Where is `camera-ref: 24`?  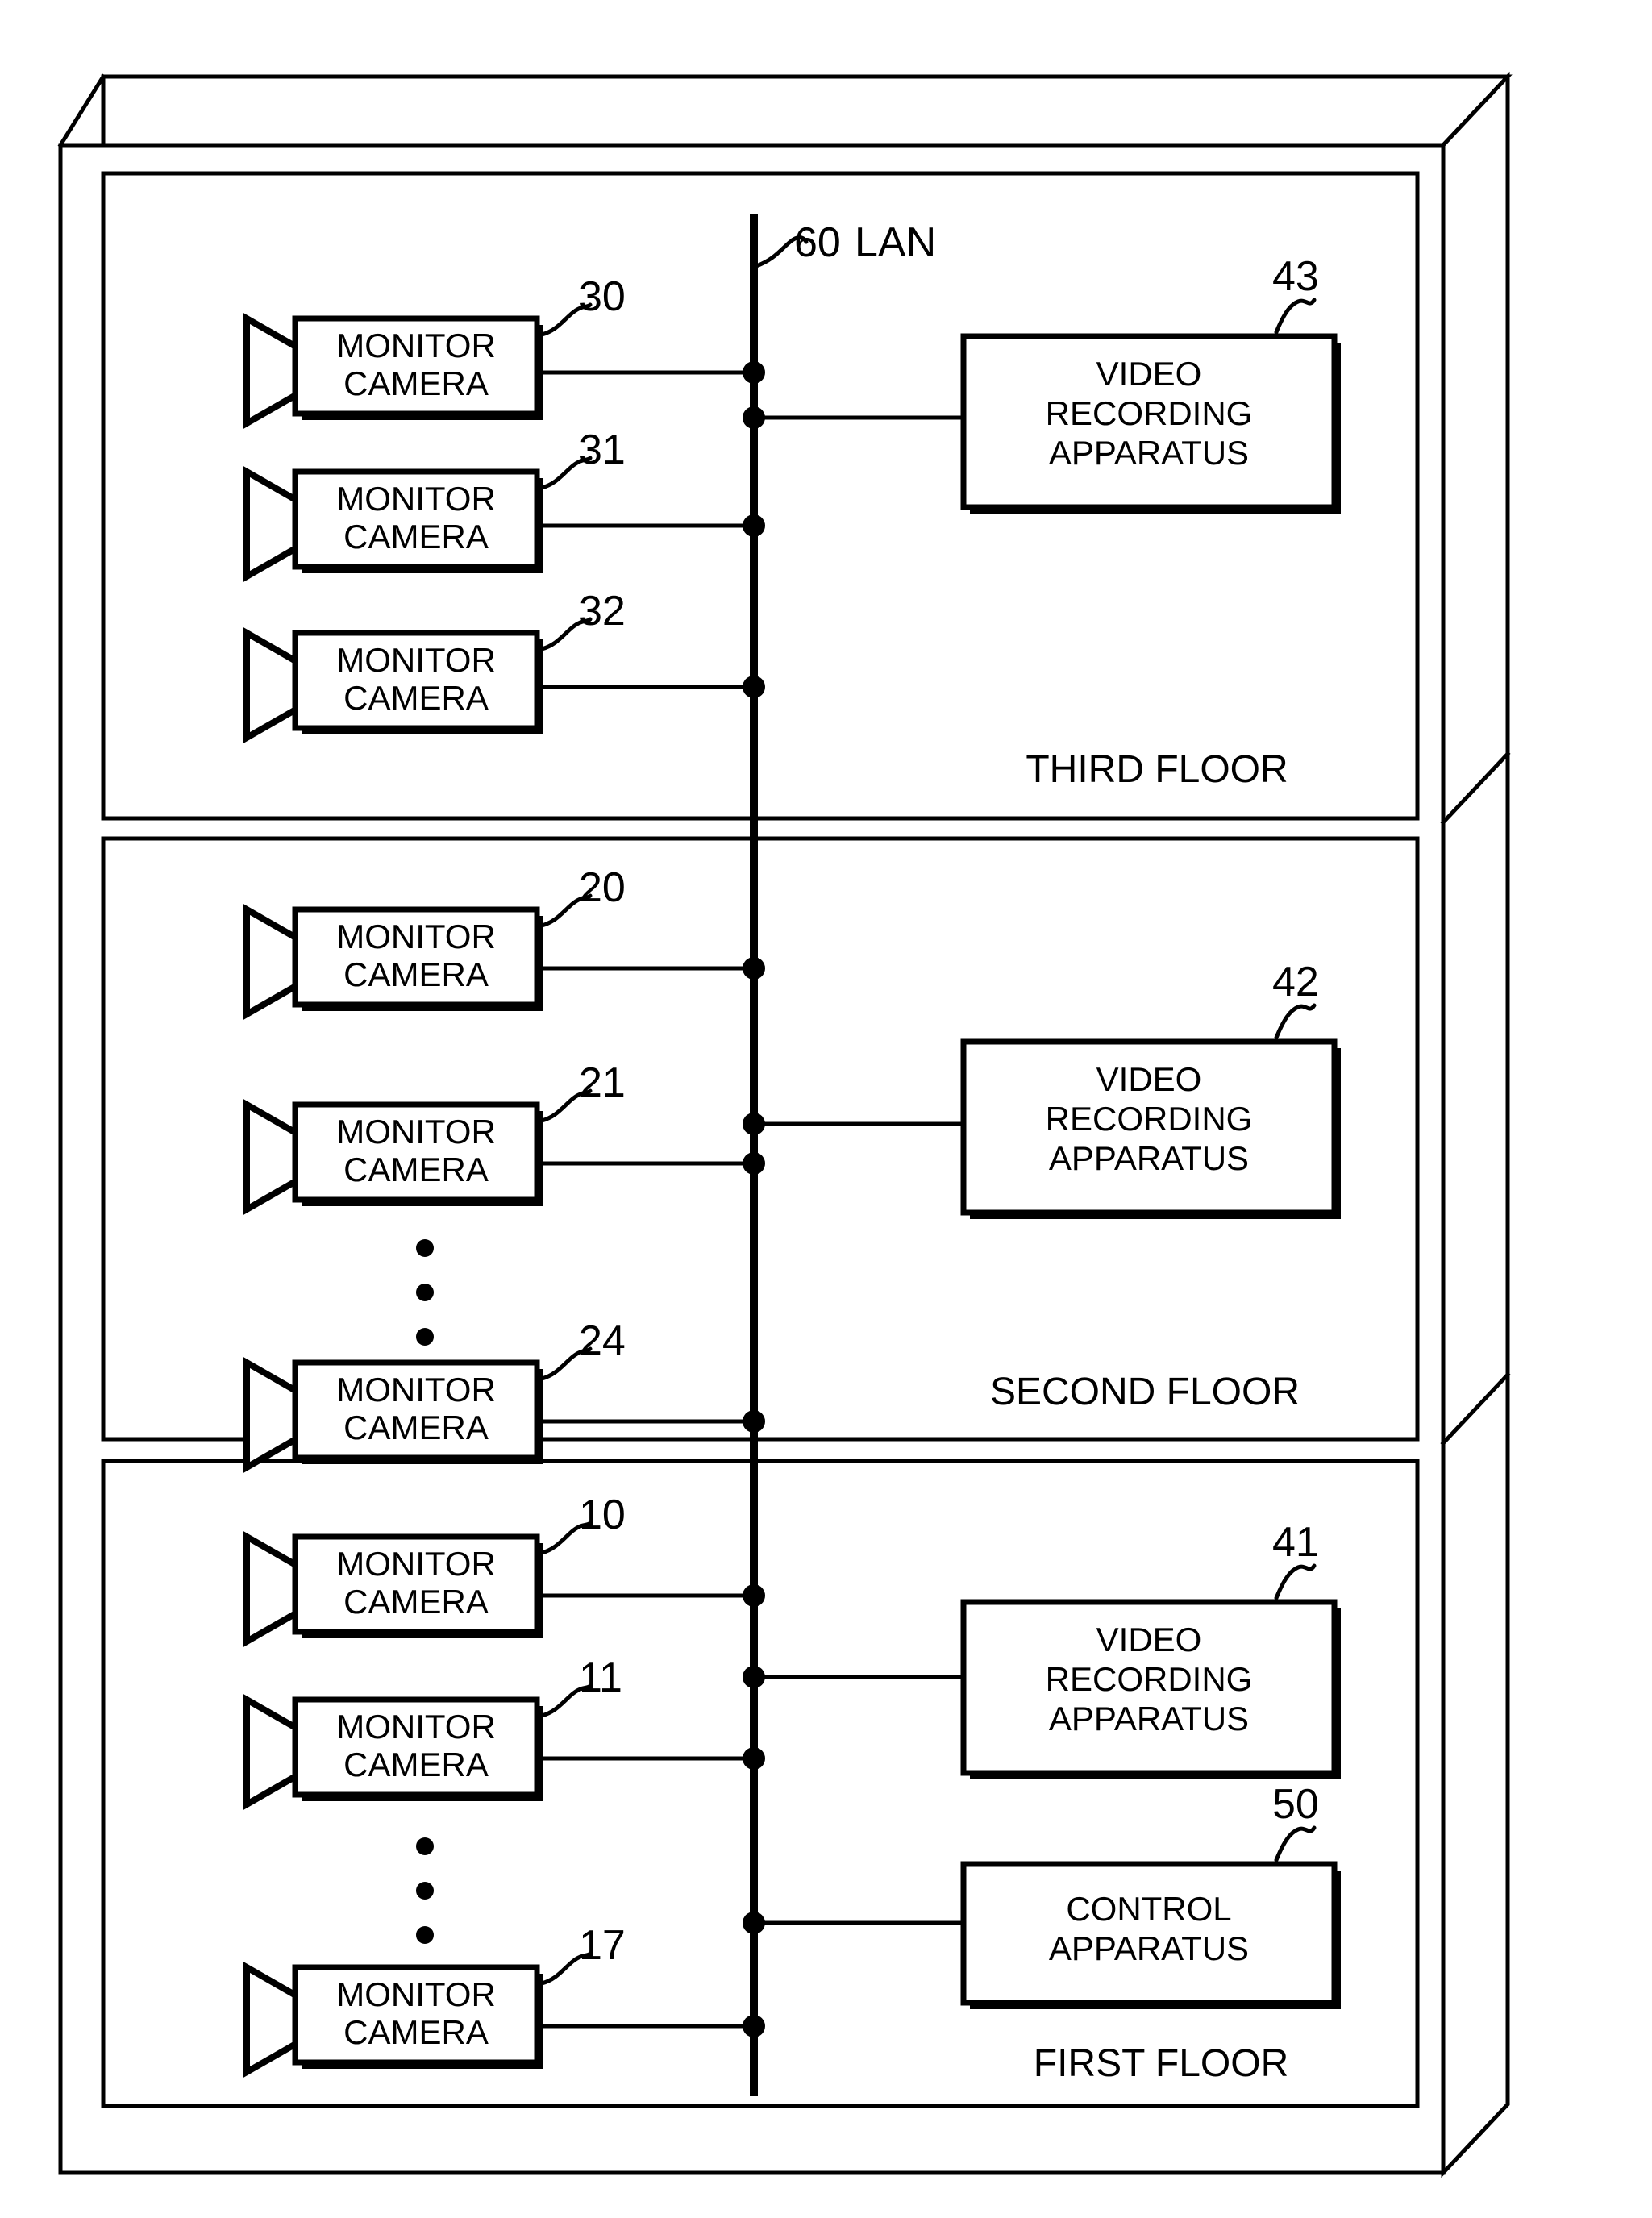 camera-ref: 24 is located at coordinates (602, 1341).